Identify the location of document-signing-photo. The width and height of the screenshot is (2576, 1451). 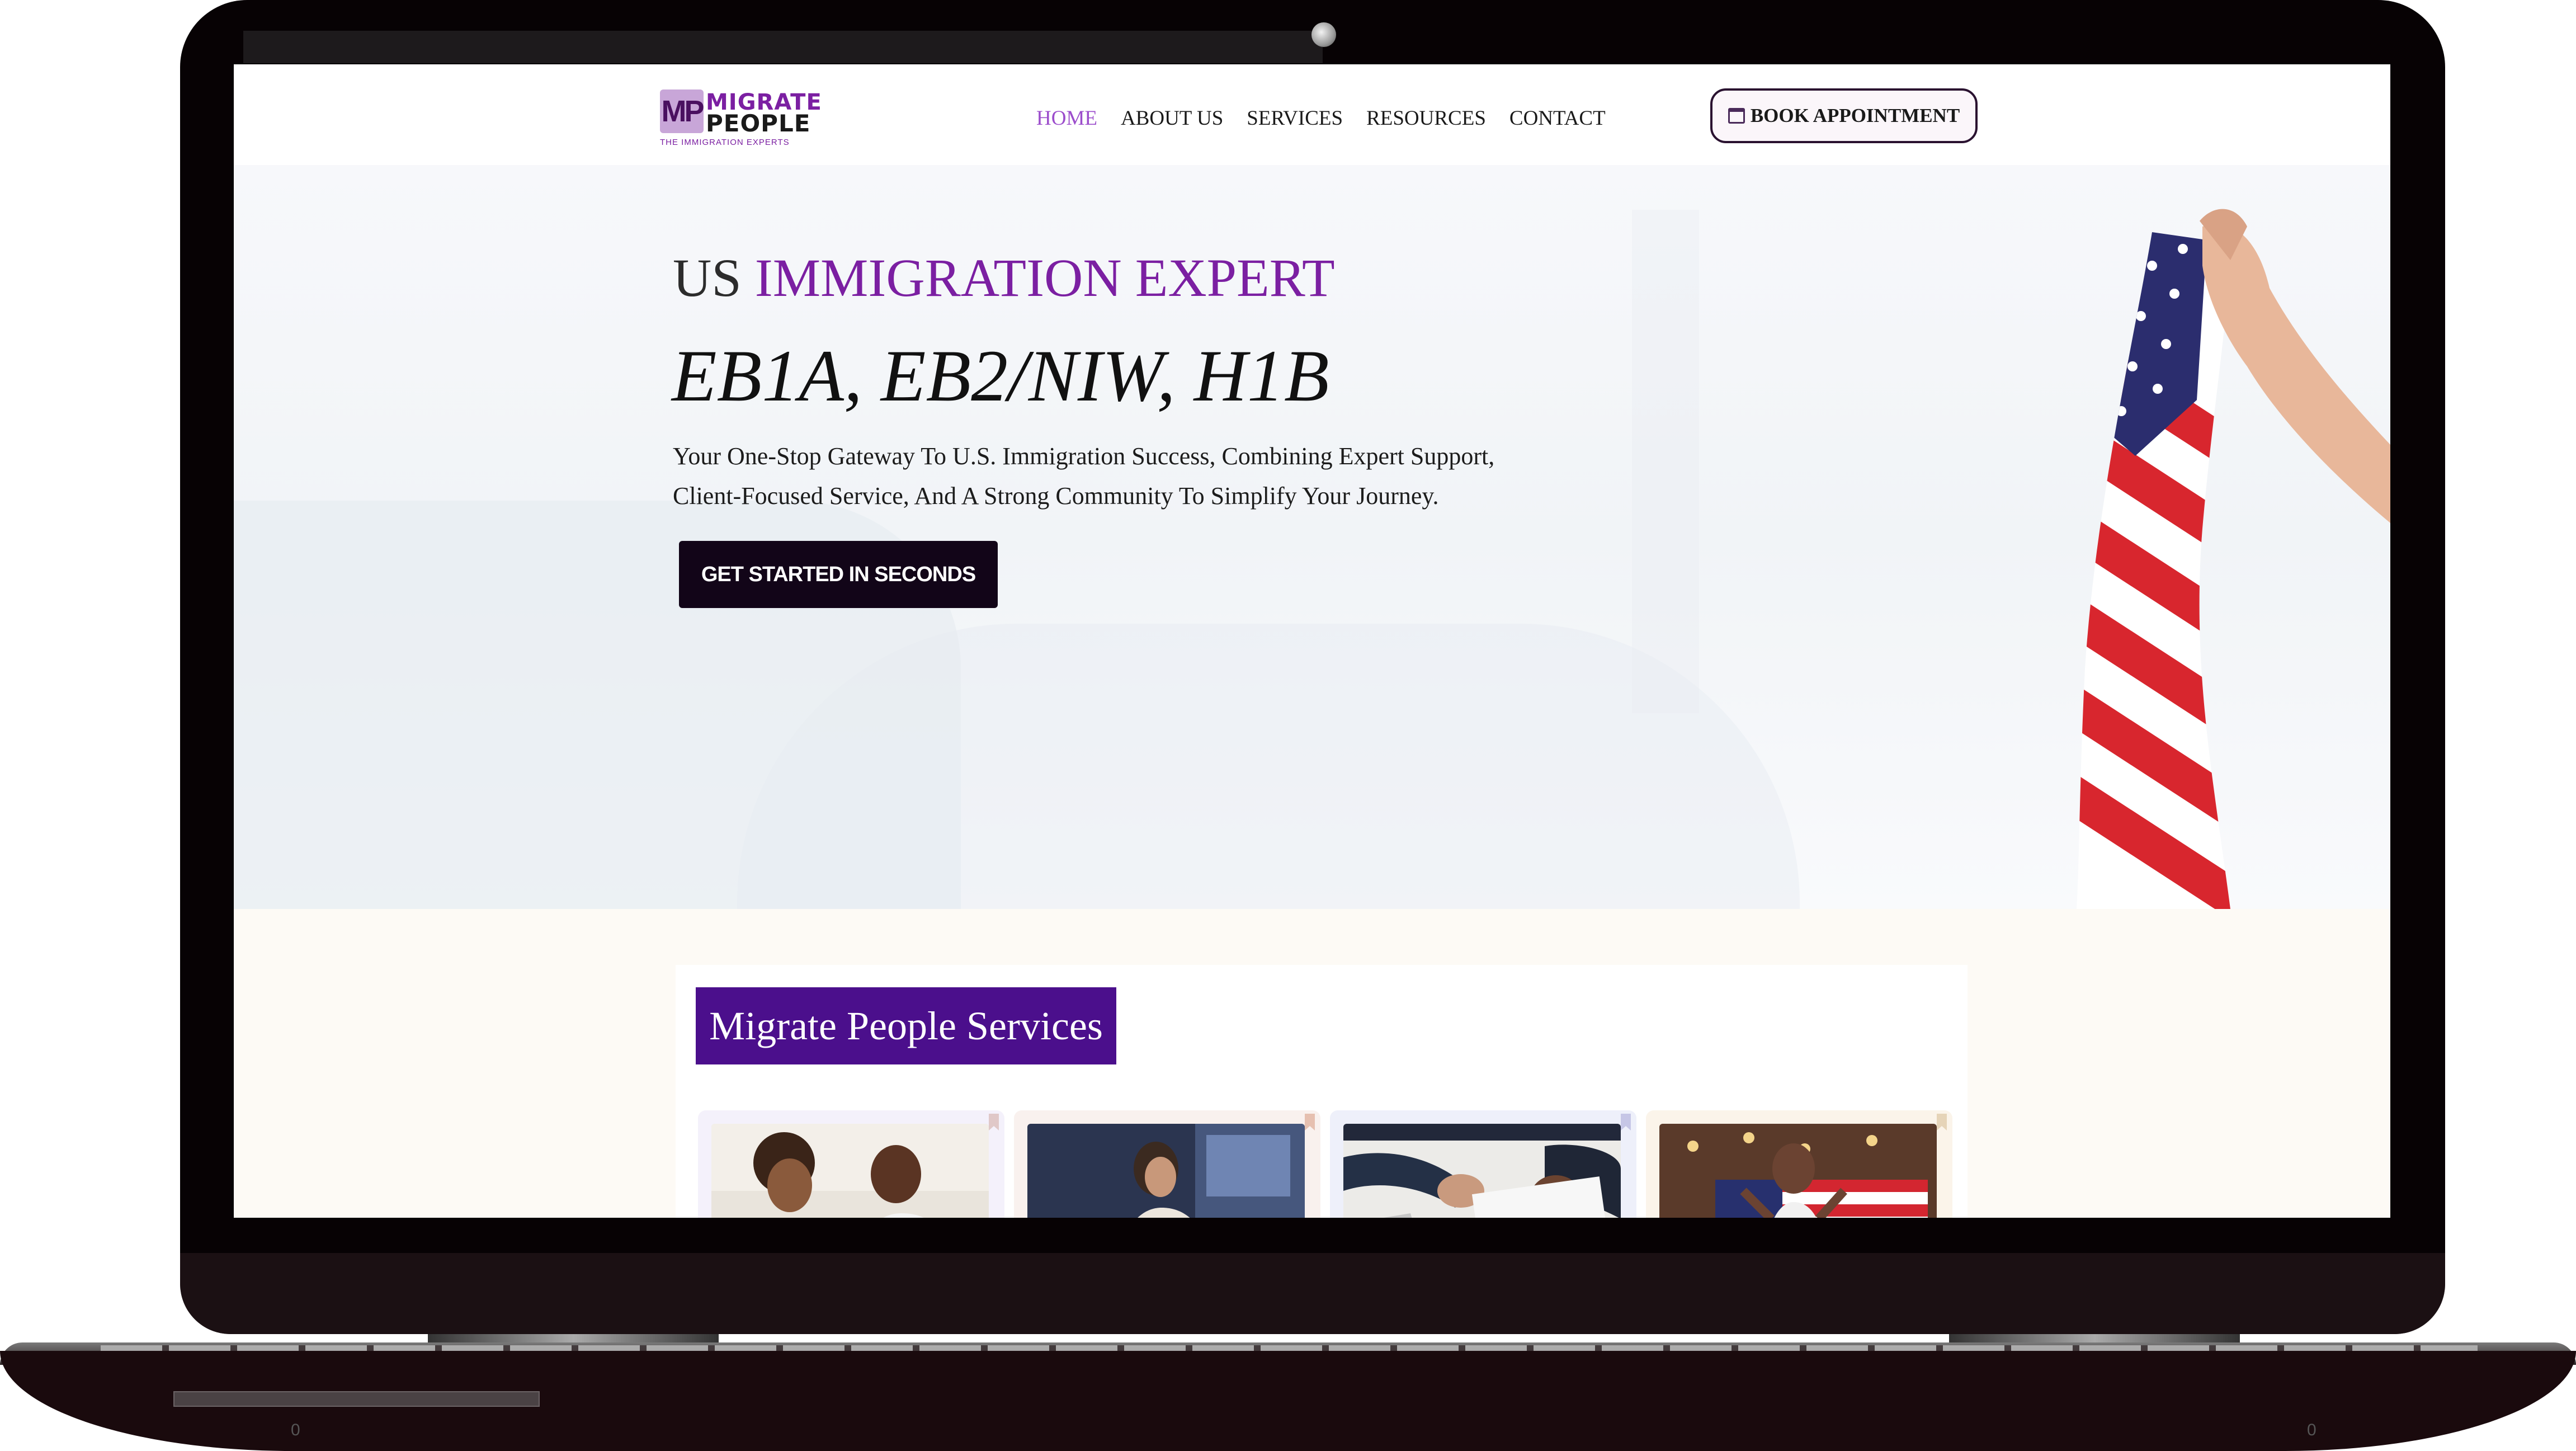
(1482, 1171).